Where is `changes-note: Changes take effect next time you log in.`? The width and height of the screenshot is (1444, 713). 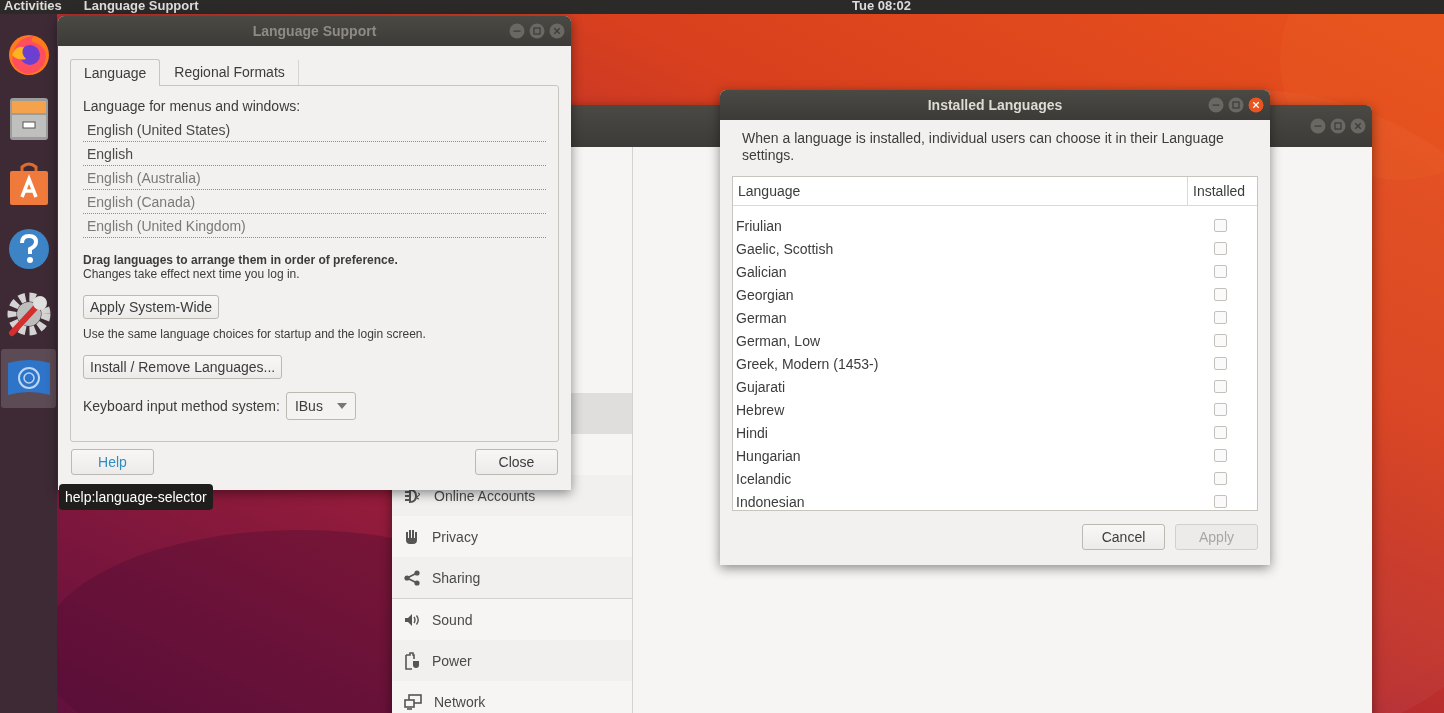 changes-note: Changes take effect next time you log in. is located at coordinates (192, 274).